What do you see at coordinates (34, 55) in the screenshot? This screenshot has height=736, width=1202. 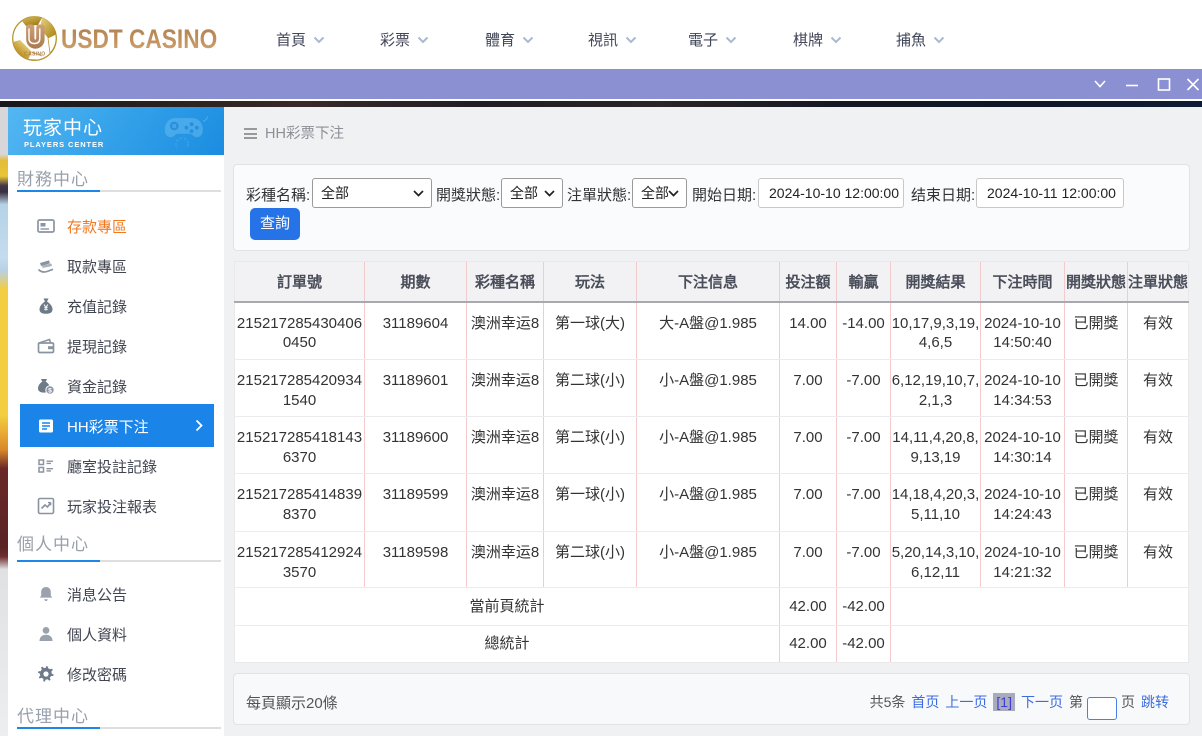 I see `svg-text: CASINO` at bounding box center [34, 55].